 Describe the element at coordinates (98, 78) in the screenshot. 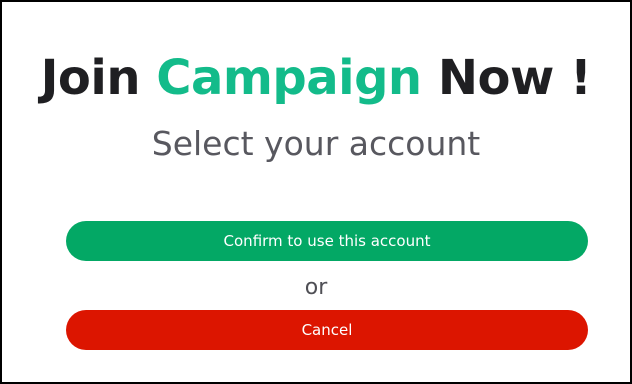

I see `title-text-join: Join` at that location.